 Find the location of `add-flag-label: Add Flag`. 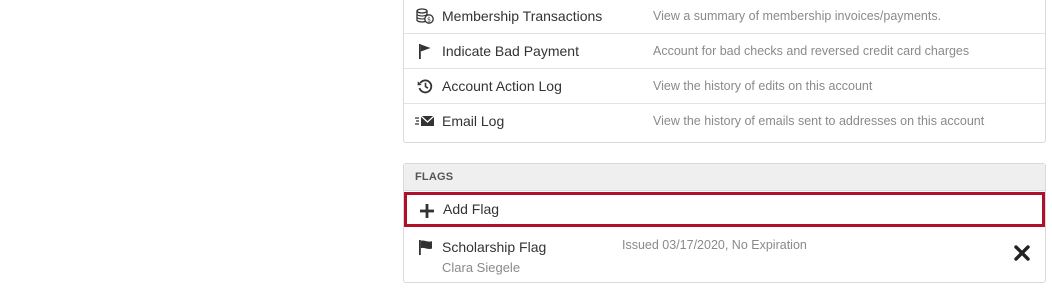

add-flag-label: Add Flag is located at coordinates (471, 209).